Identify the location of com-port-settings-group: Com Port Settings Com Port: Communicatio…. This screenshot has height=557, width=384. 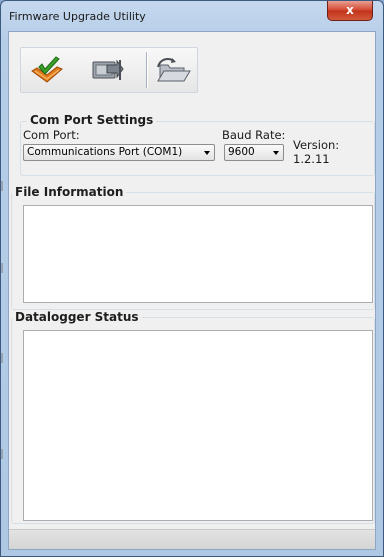
(197, 144).